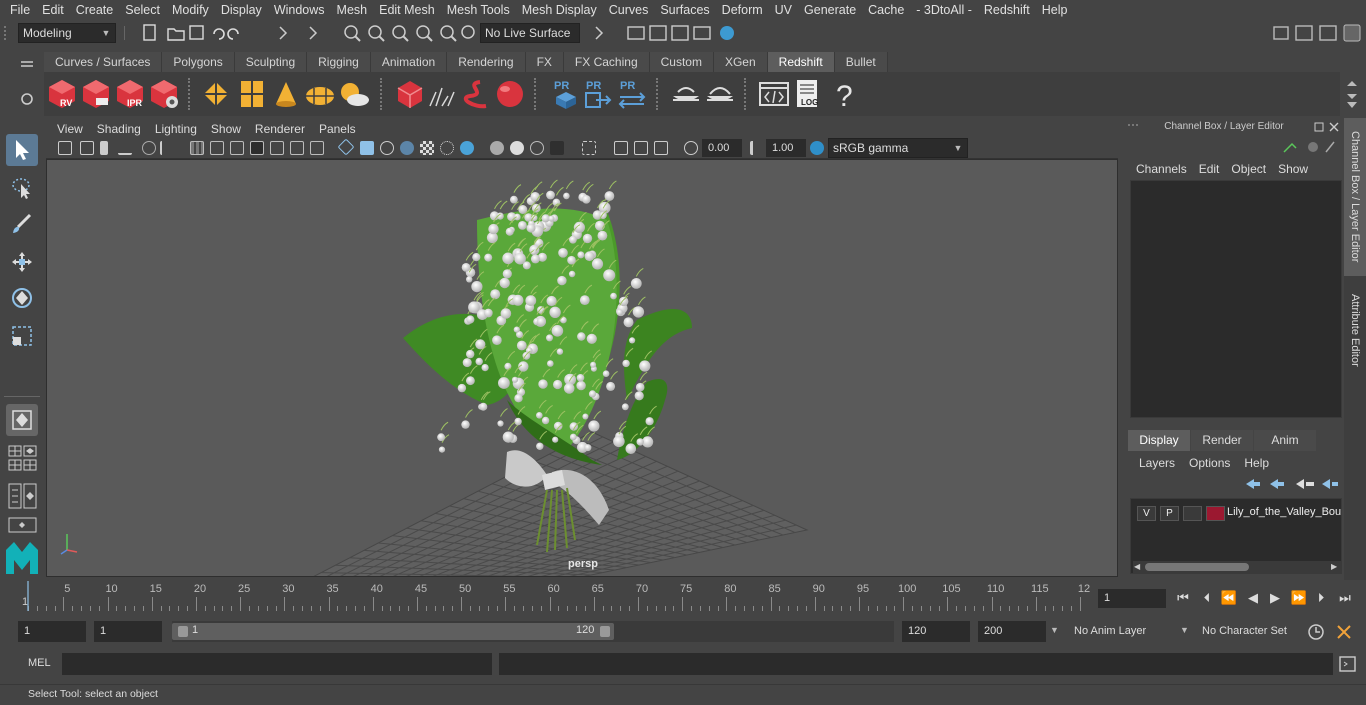 This screenshot has width=1366, height=705. I want to click on scene-end-field: 200, so click(1012, 631).